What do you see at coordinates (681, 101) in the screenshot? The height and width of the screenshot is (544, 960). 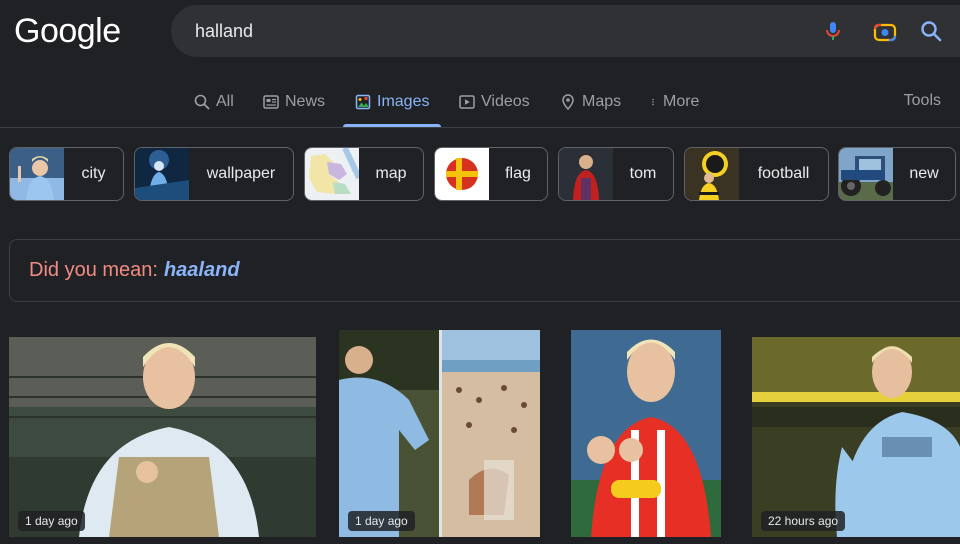 I see `tab-label: More` at bounding box center [681, 101].